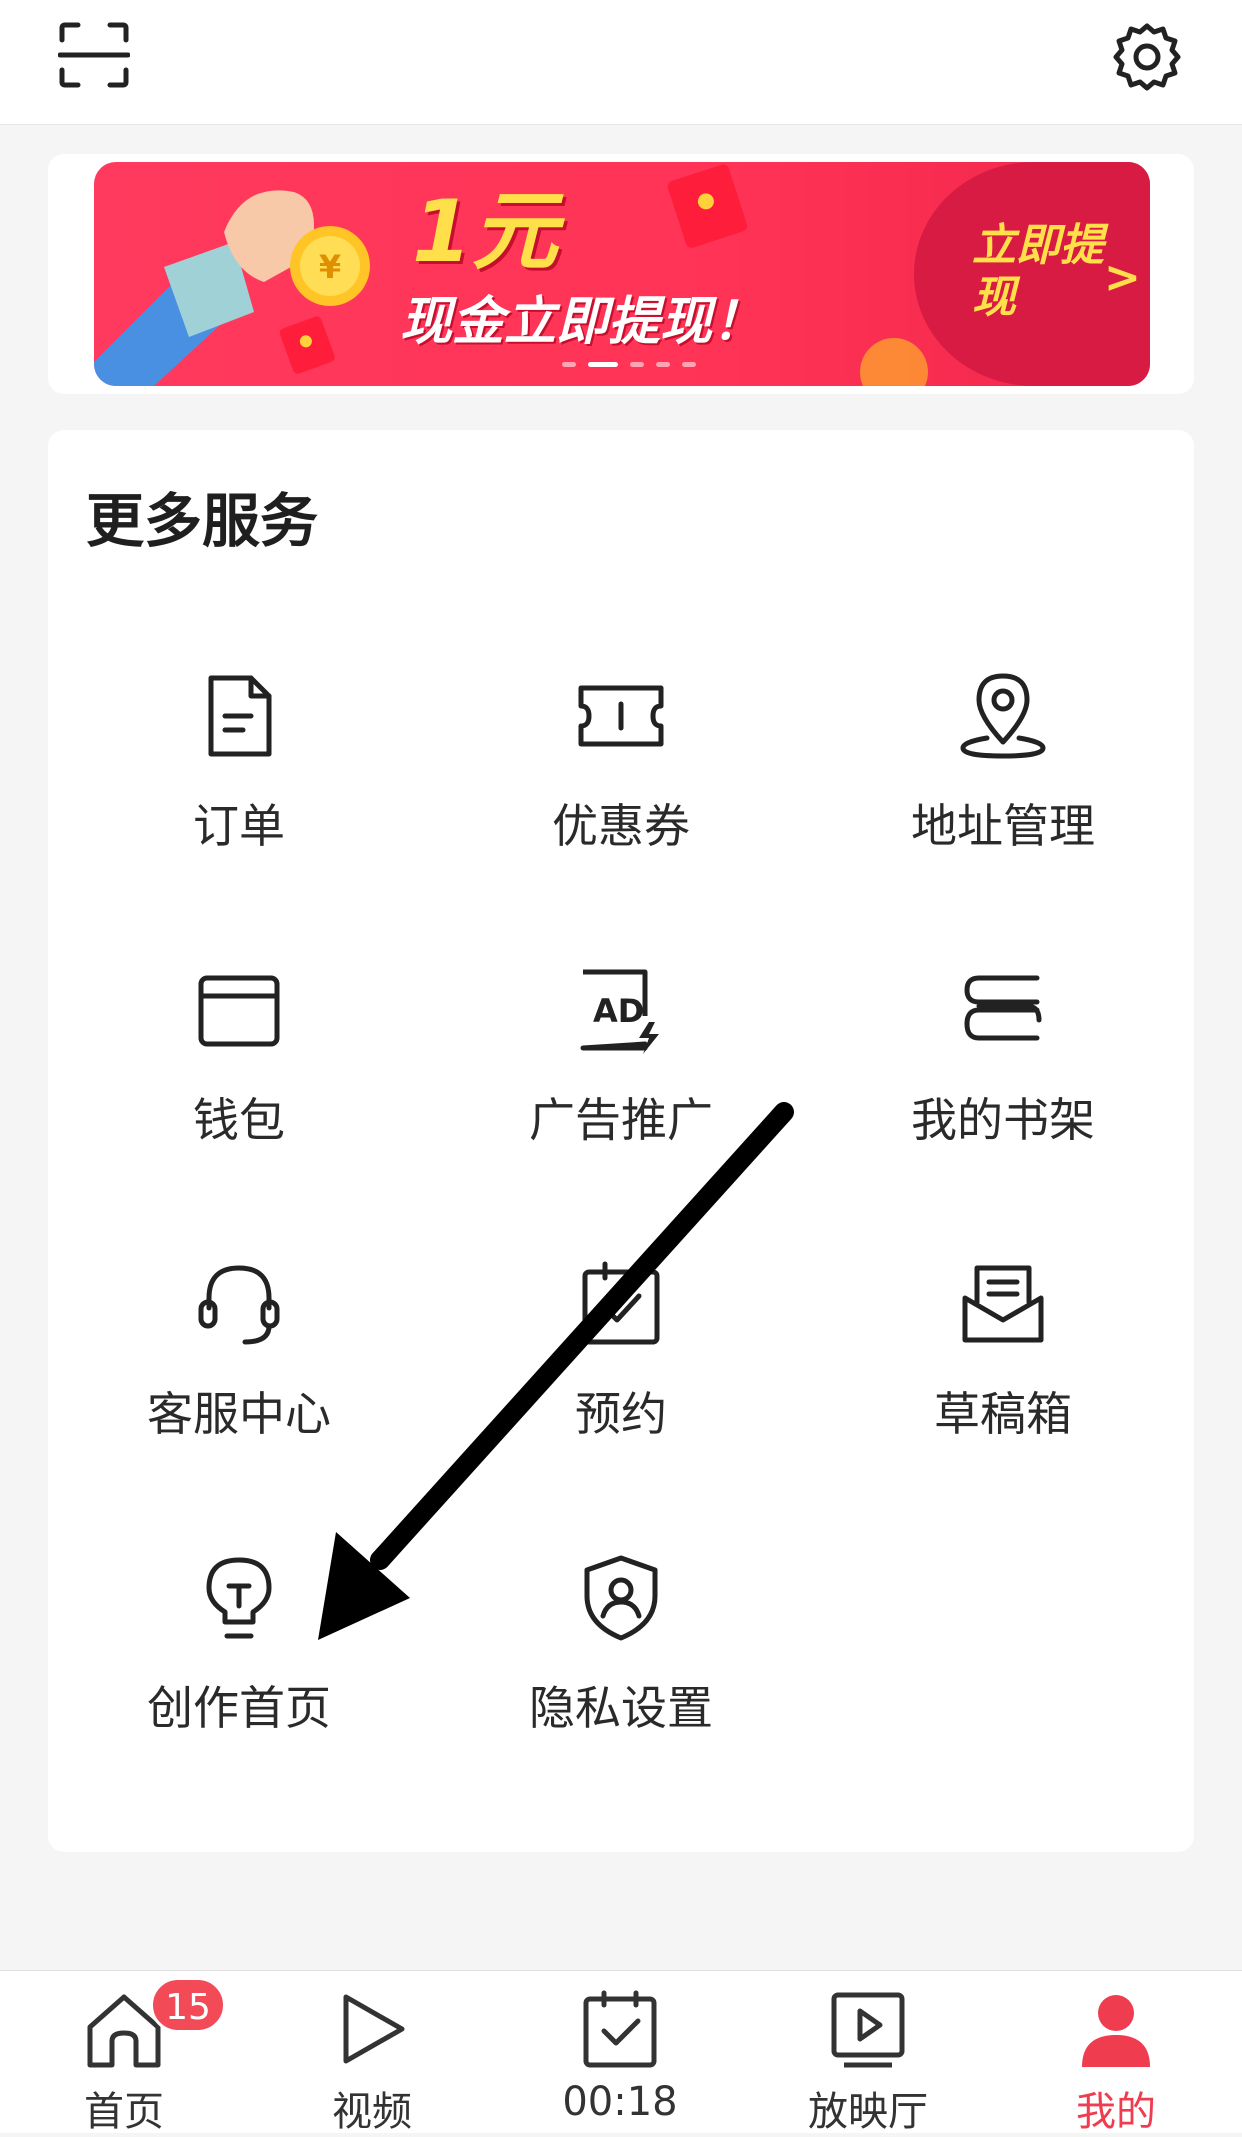 The height and width of the screenshot is (2137, 1242). Describe the element at coordinates (374, 2029) in the screenshot. I see `play-icon` at that location.